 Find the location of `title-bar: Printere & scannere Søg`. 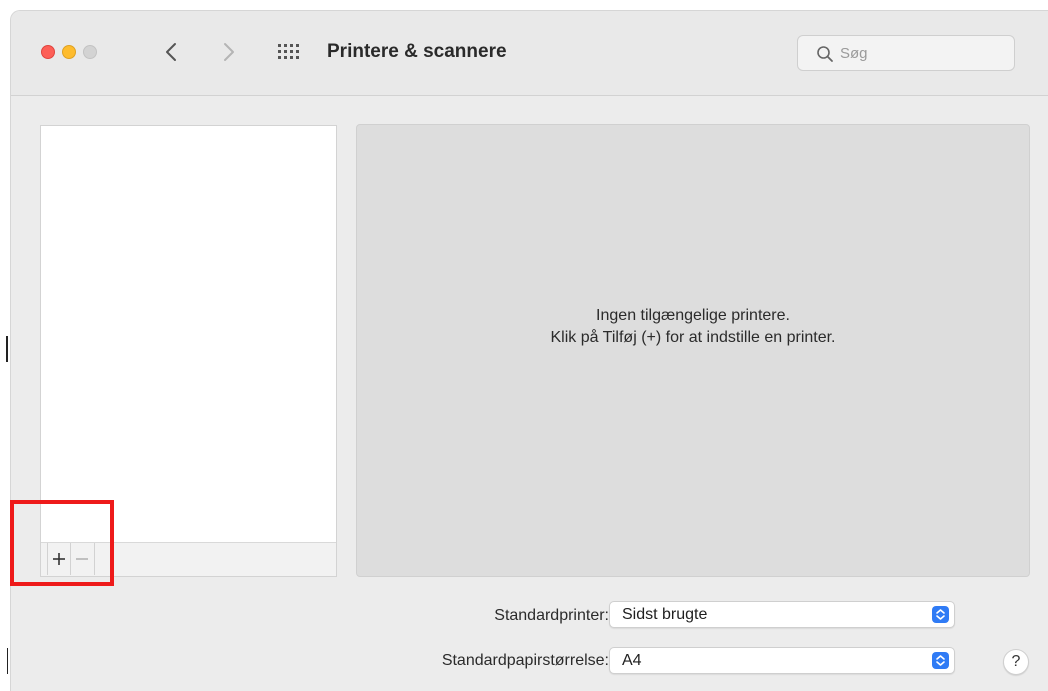

title-bar: Printere & scannere Søg is located at coordinates (529, 53).